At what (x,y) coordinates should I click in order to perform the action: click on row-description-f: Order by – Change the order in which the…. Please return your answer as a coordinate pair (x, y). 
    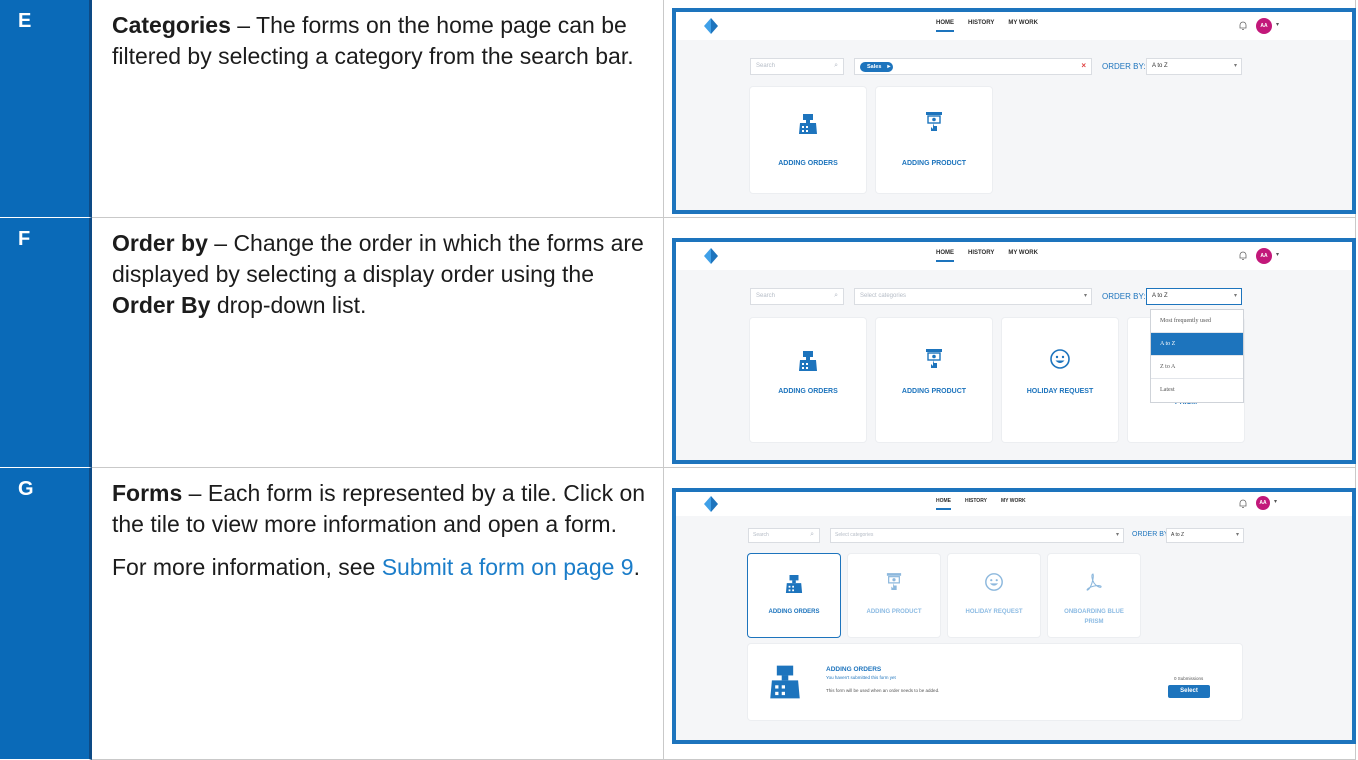
    Looking at the image, I should click on (378, 343).